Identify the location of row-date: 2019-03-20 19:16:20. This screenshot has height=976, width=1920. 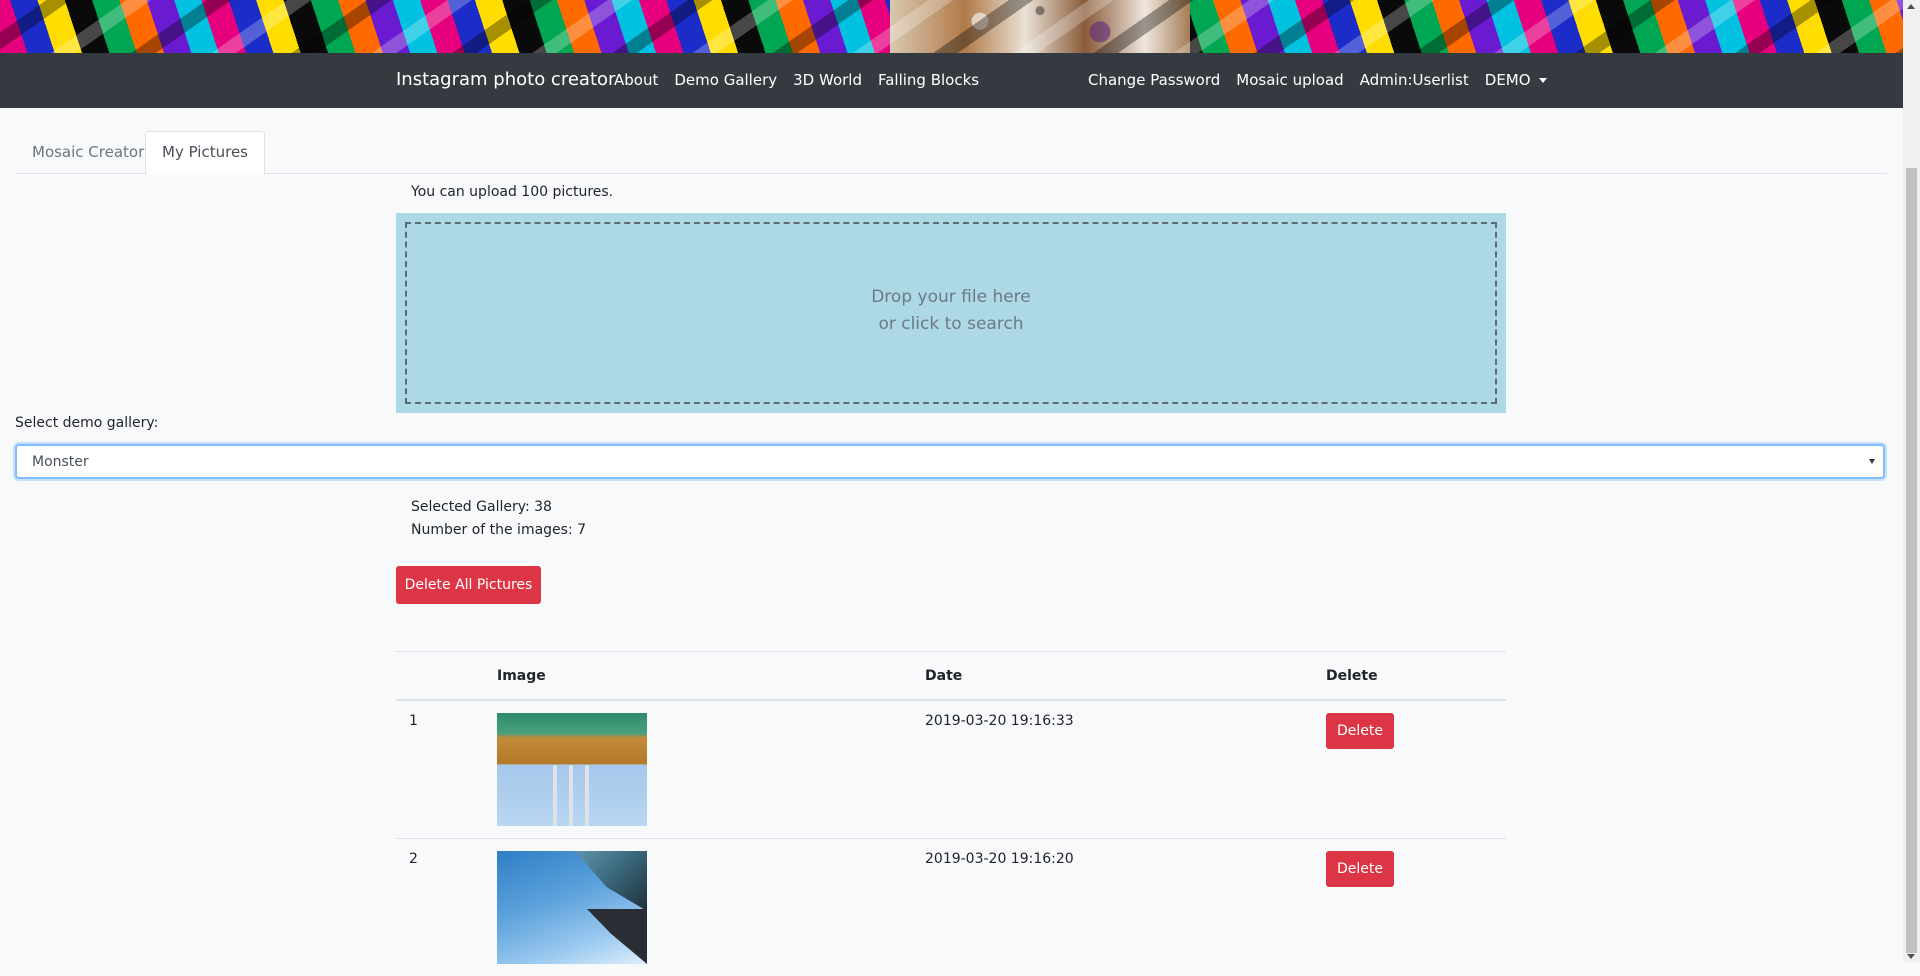
(1112, 907).